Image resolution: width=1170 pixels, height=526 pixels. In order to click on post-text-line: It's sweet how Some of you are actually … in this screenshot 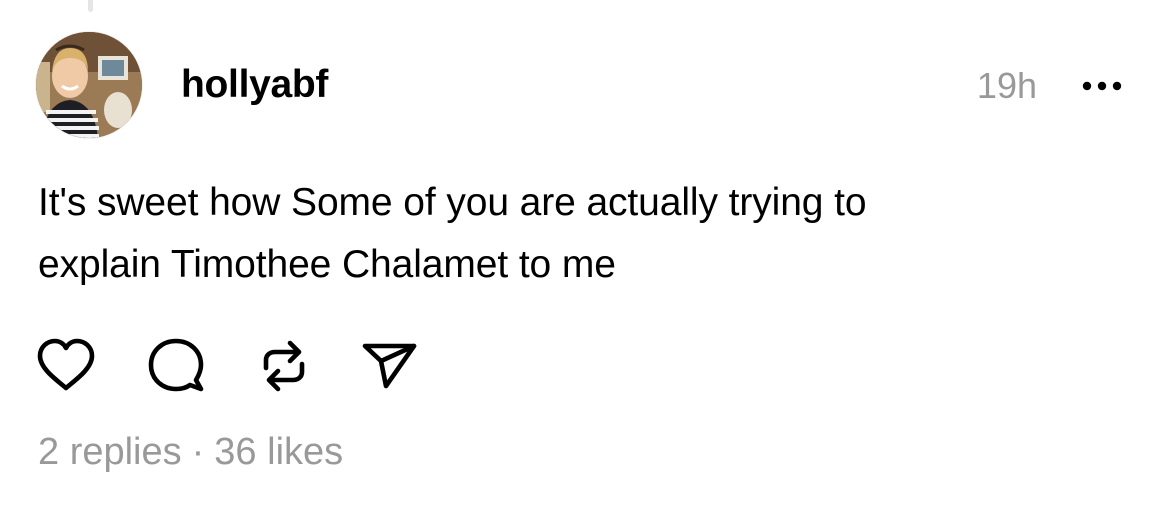, I will do `click(452, 202)`.